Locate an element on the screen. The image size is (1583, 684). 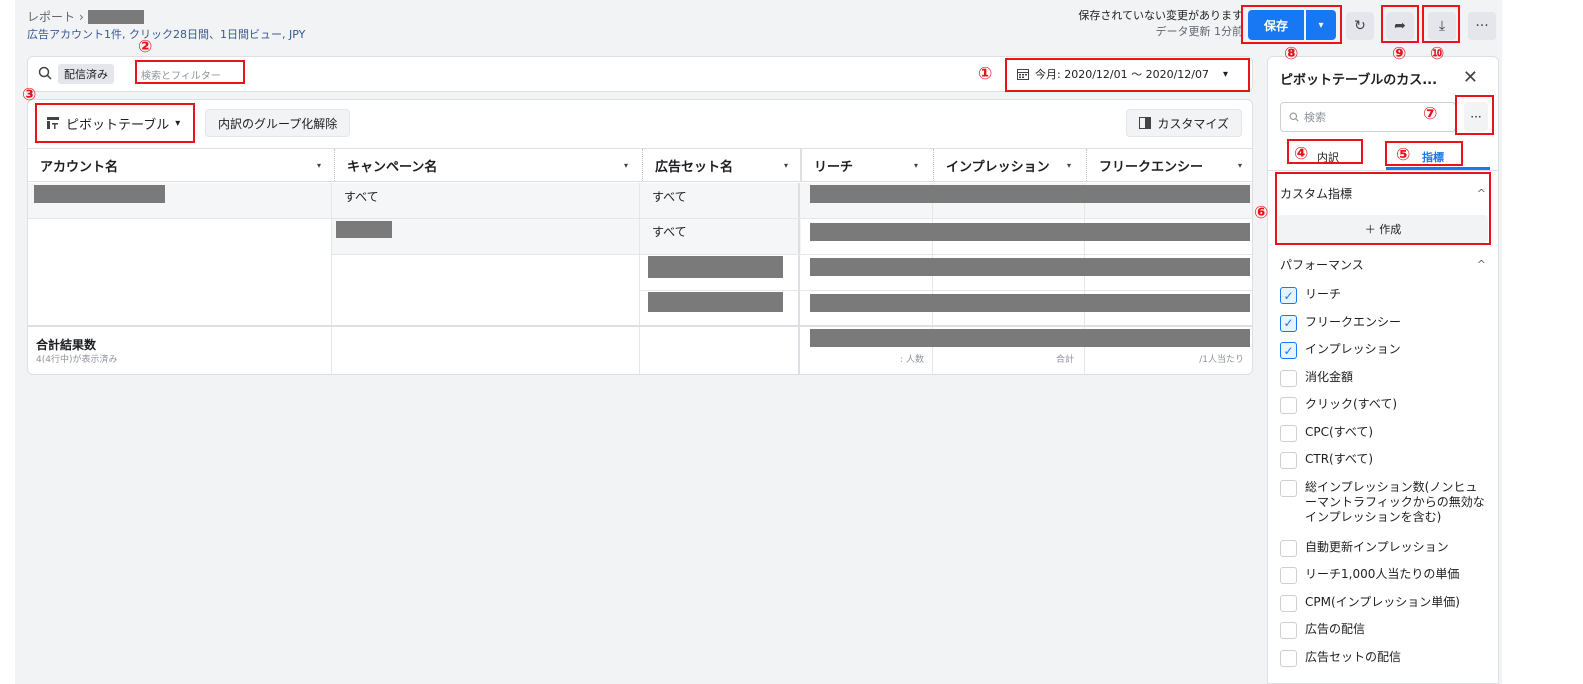
column-header-adset: 広告セット名 ▾ is located at coordinates (720, 165).